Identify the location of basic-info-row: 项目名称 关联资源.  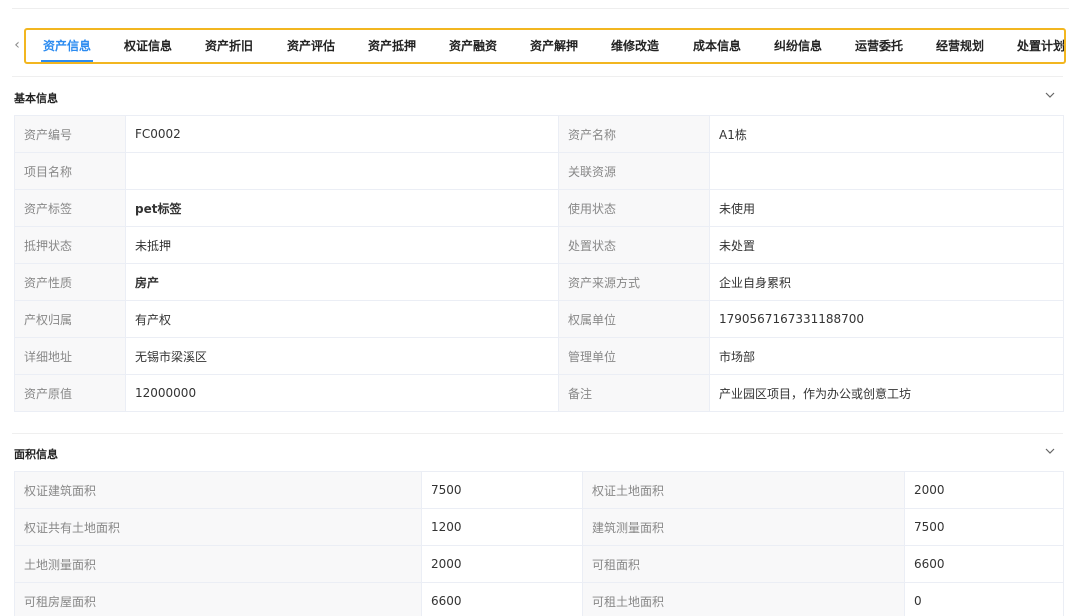
(539, 171).